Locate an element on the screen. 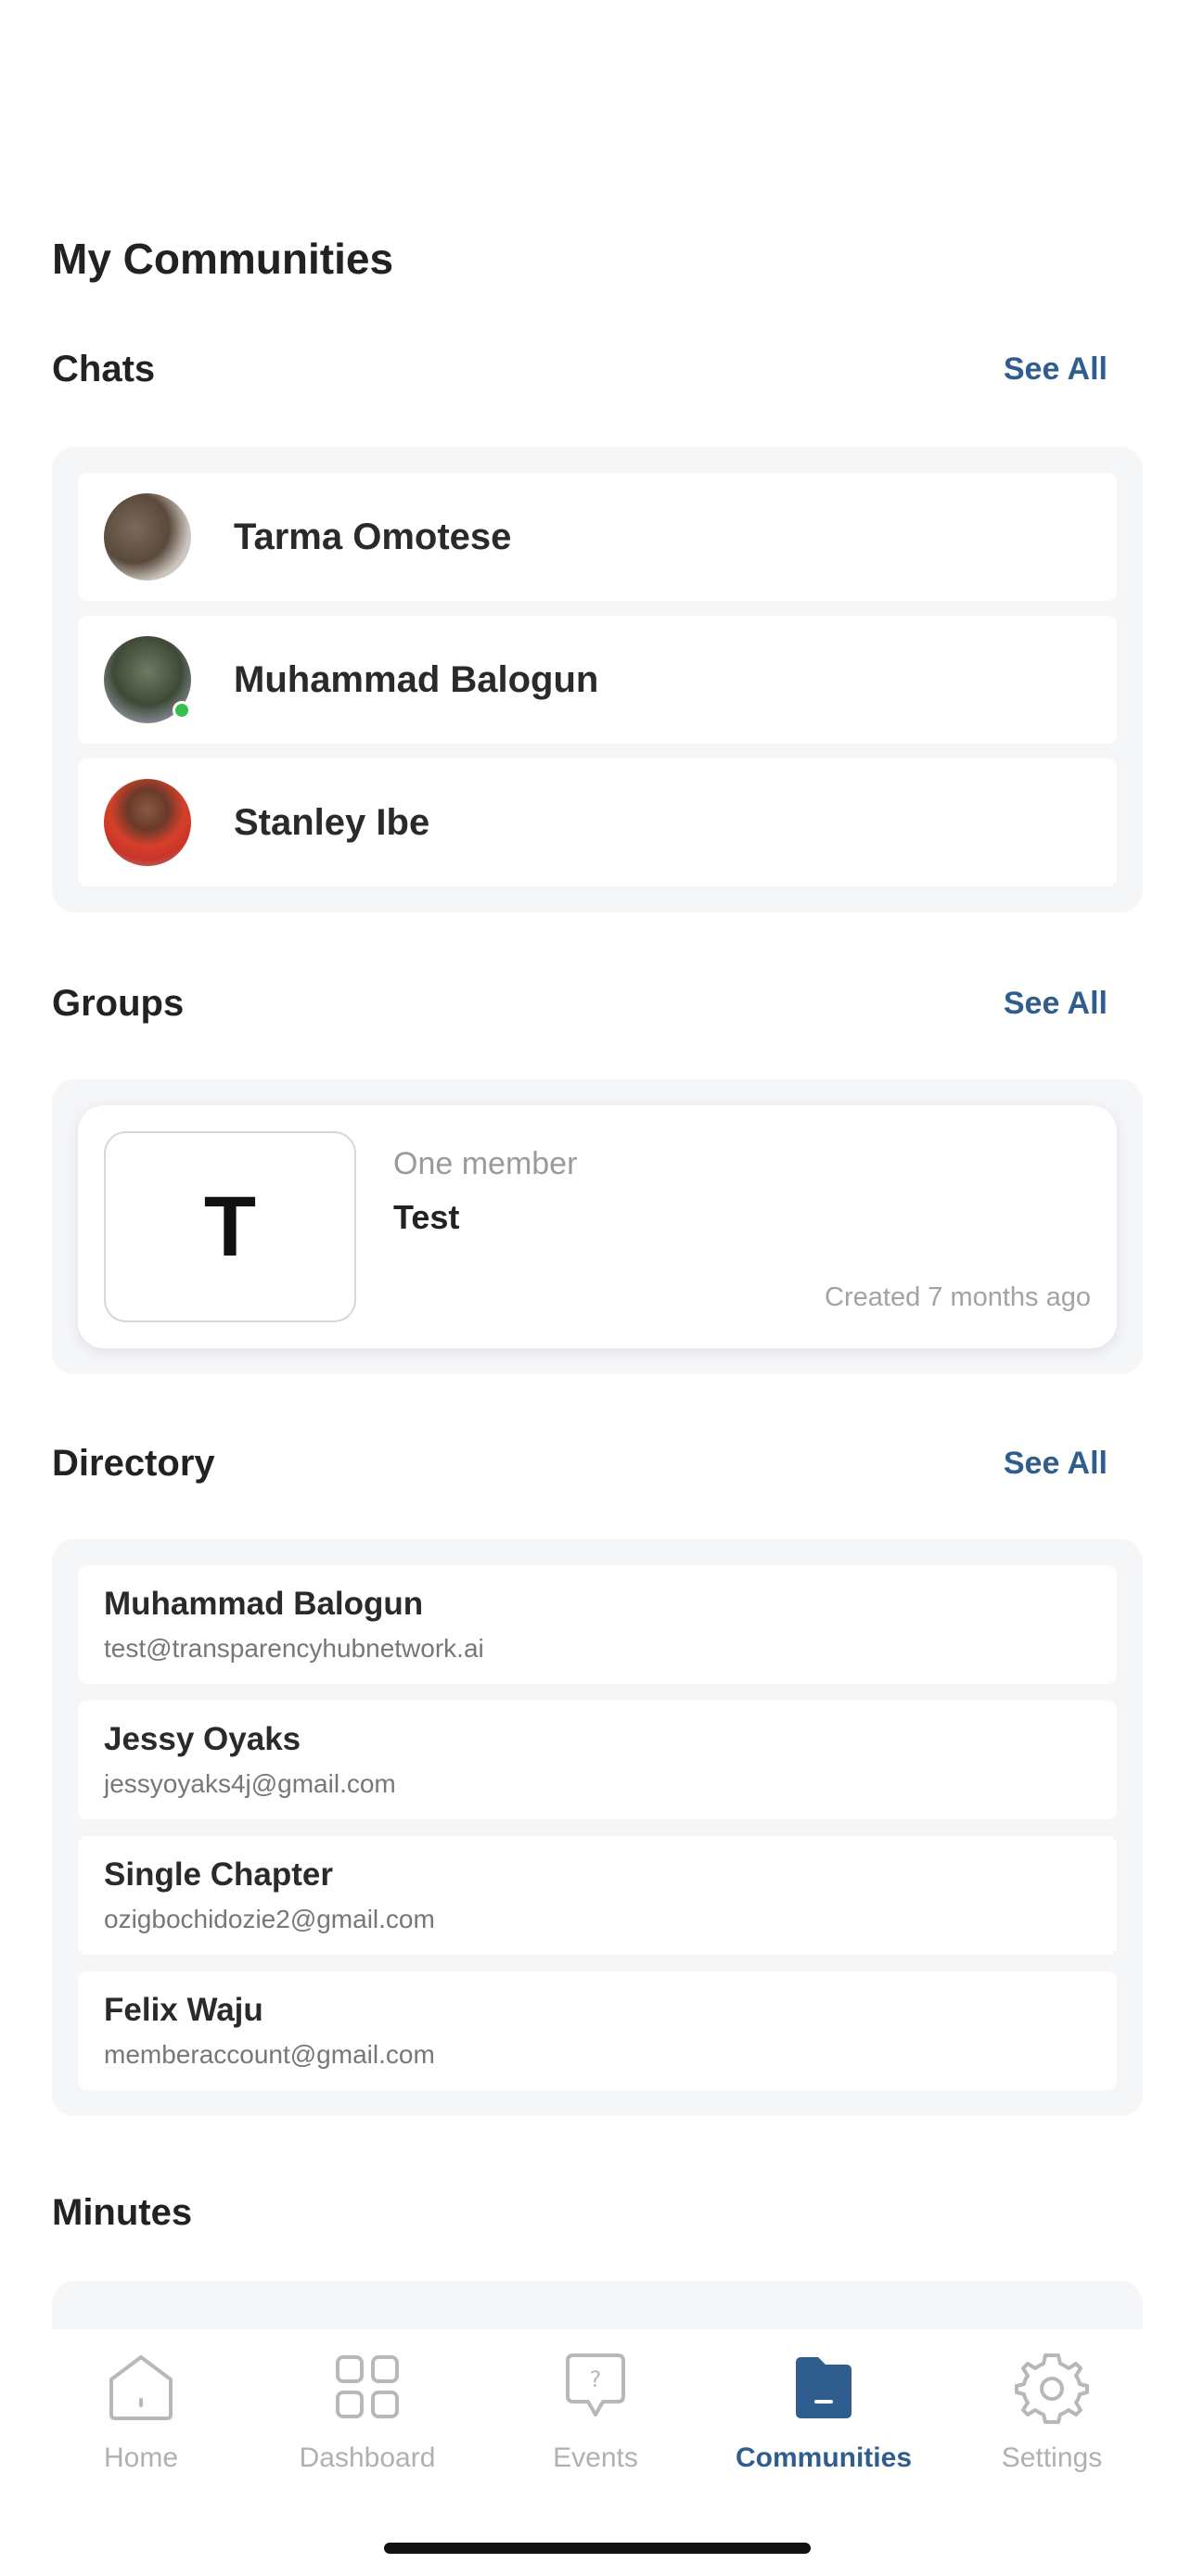  group-thumbnail: T is located at coordinates (230, 1226).